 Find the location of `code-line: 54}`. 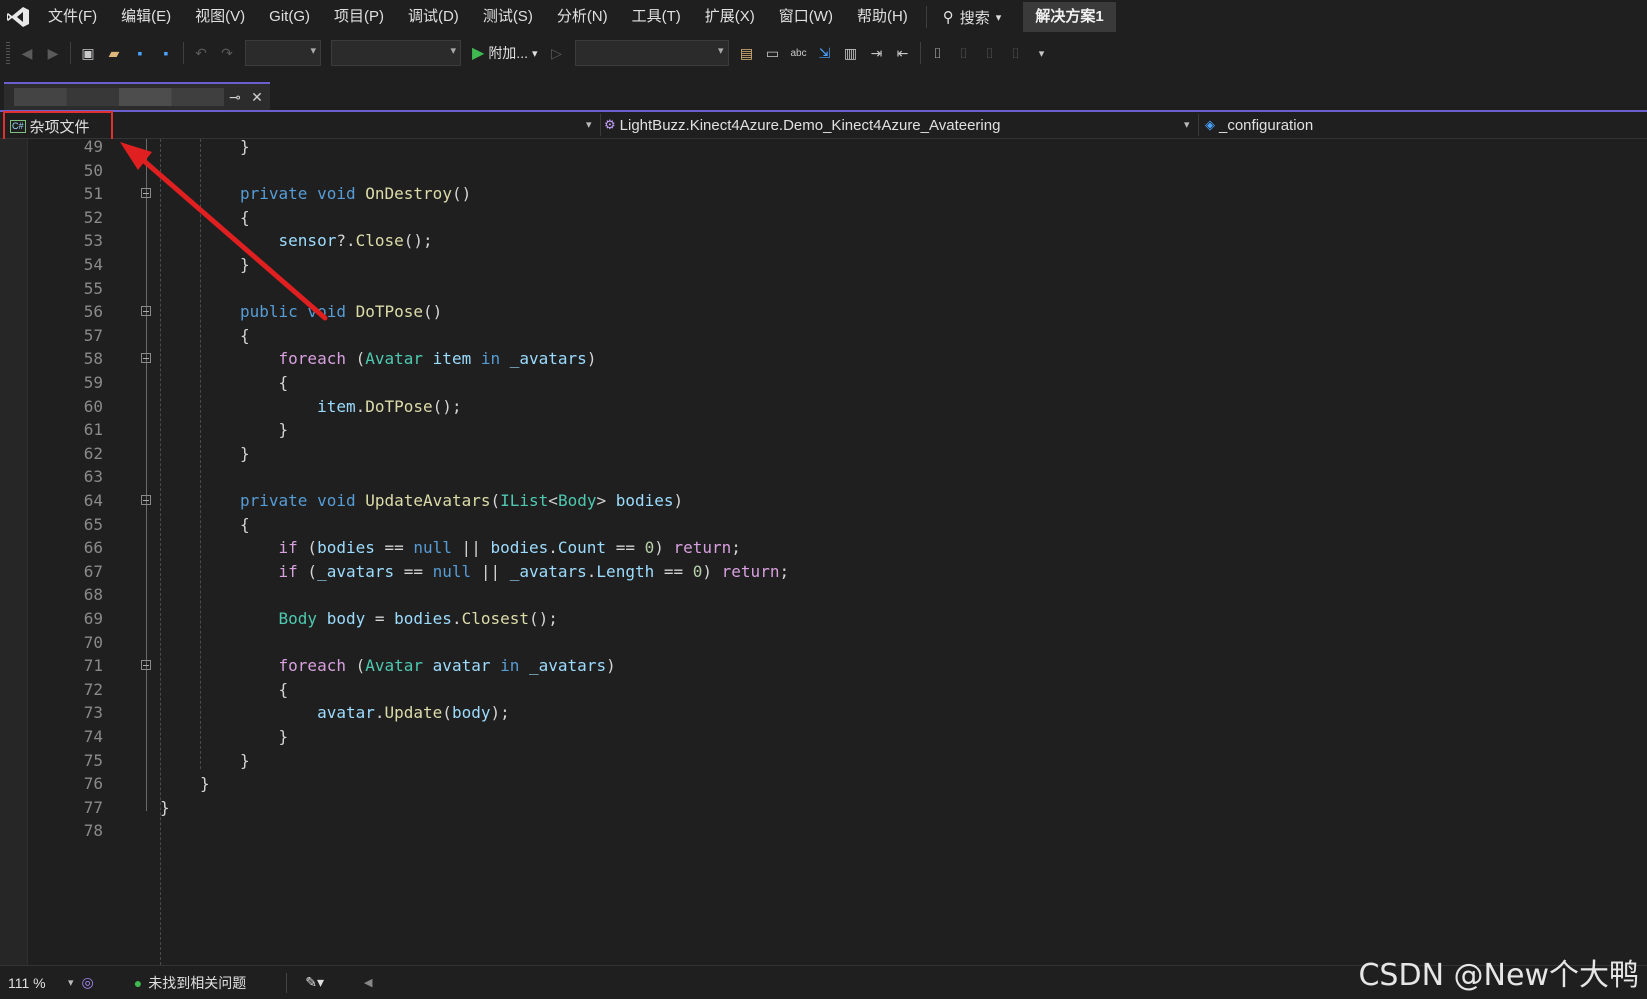

code-line: 54} is located at coordinates (823, 265).